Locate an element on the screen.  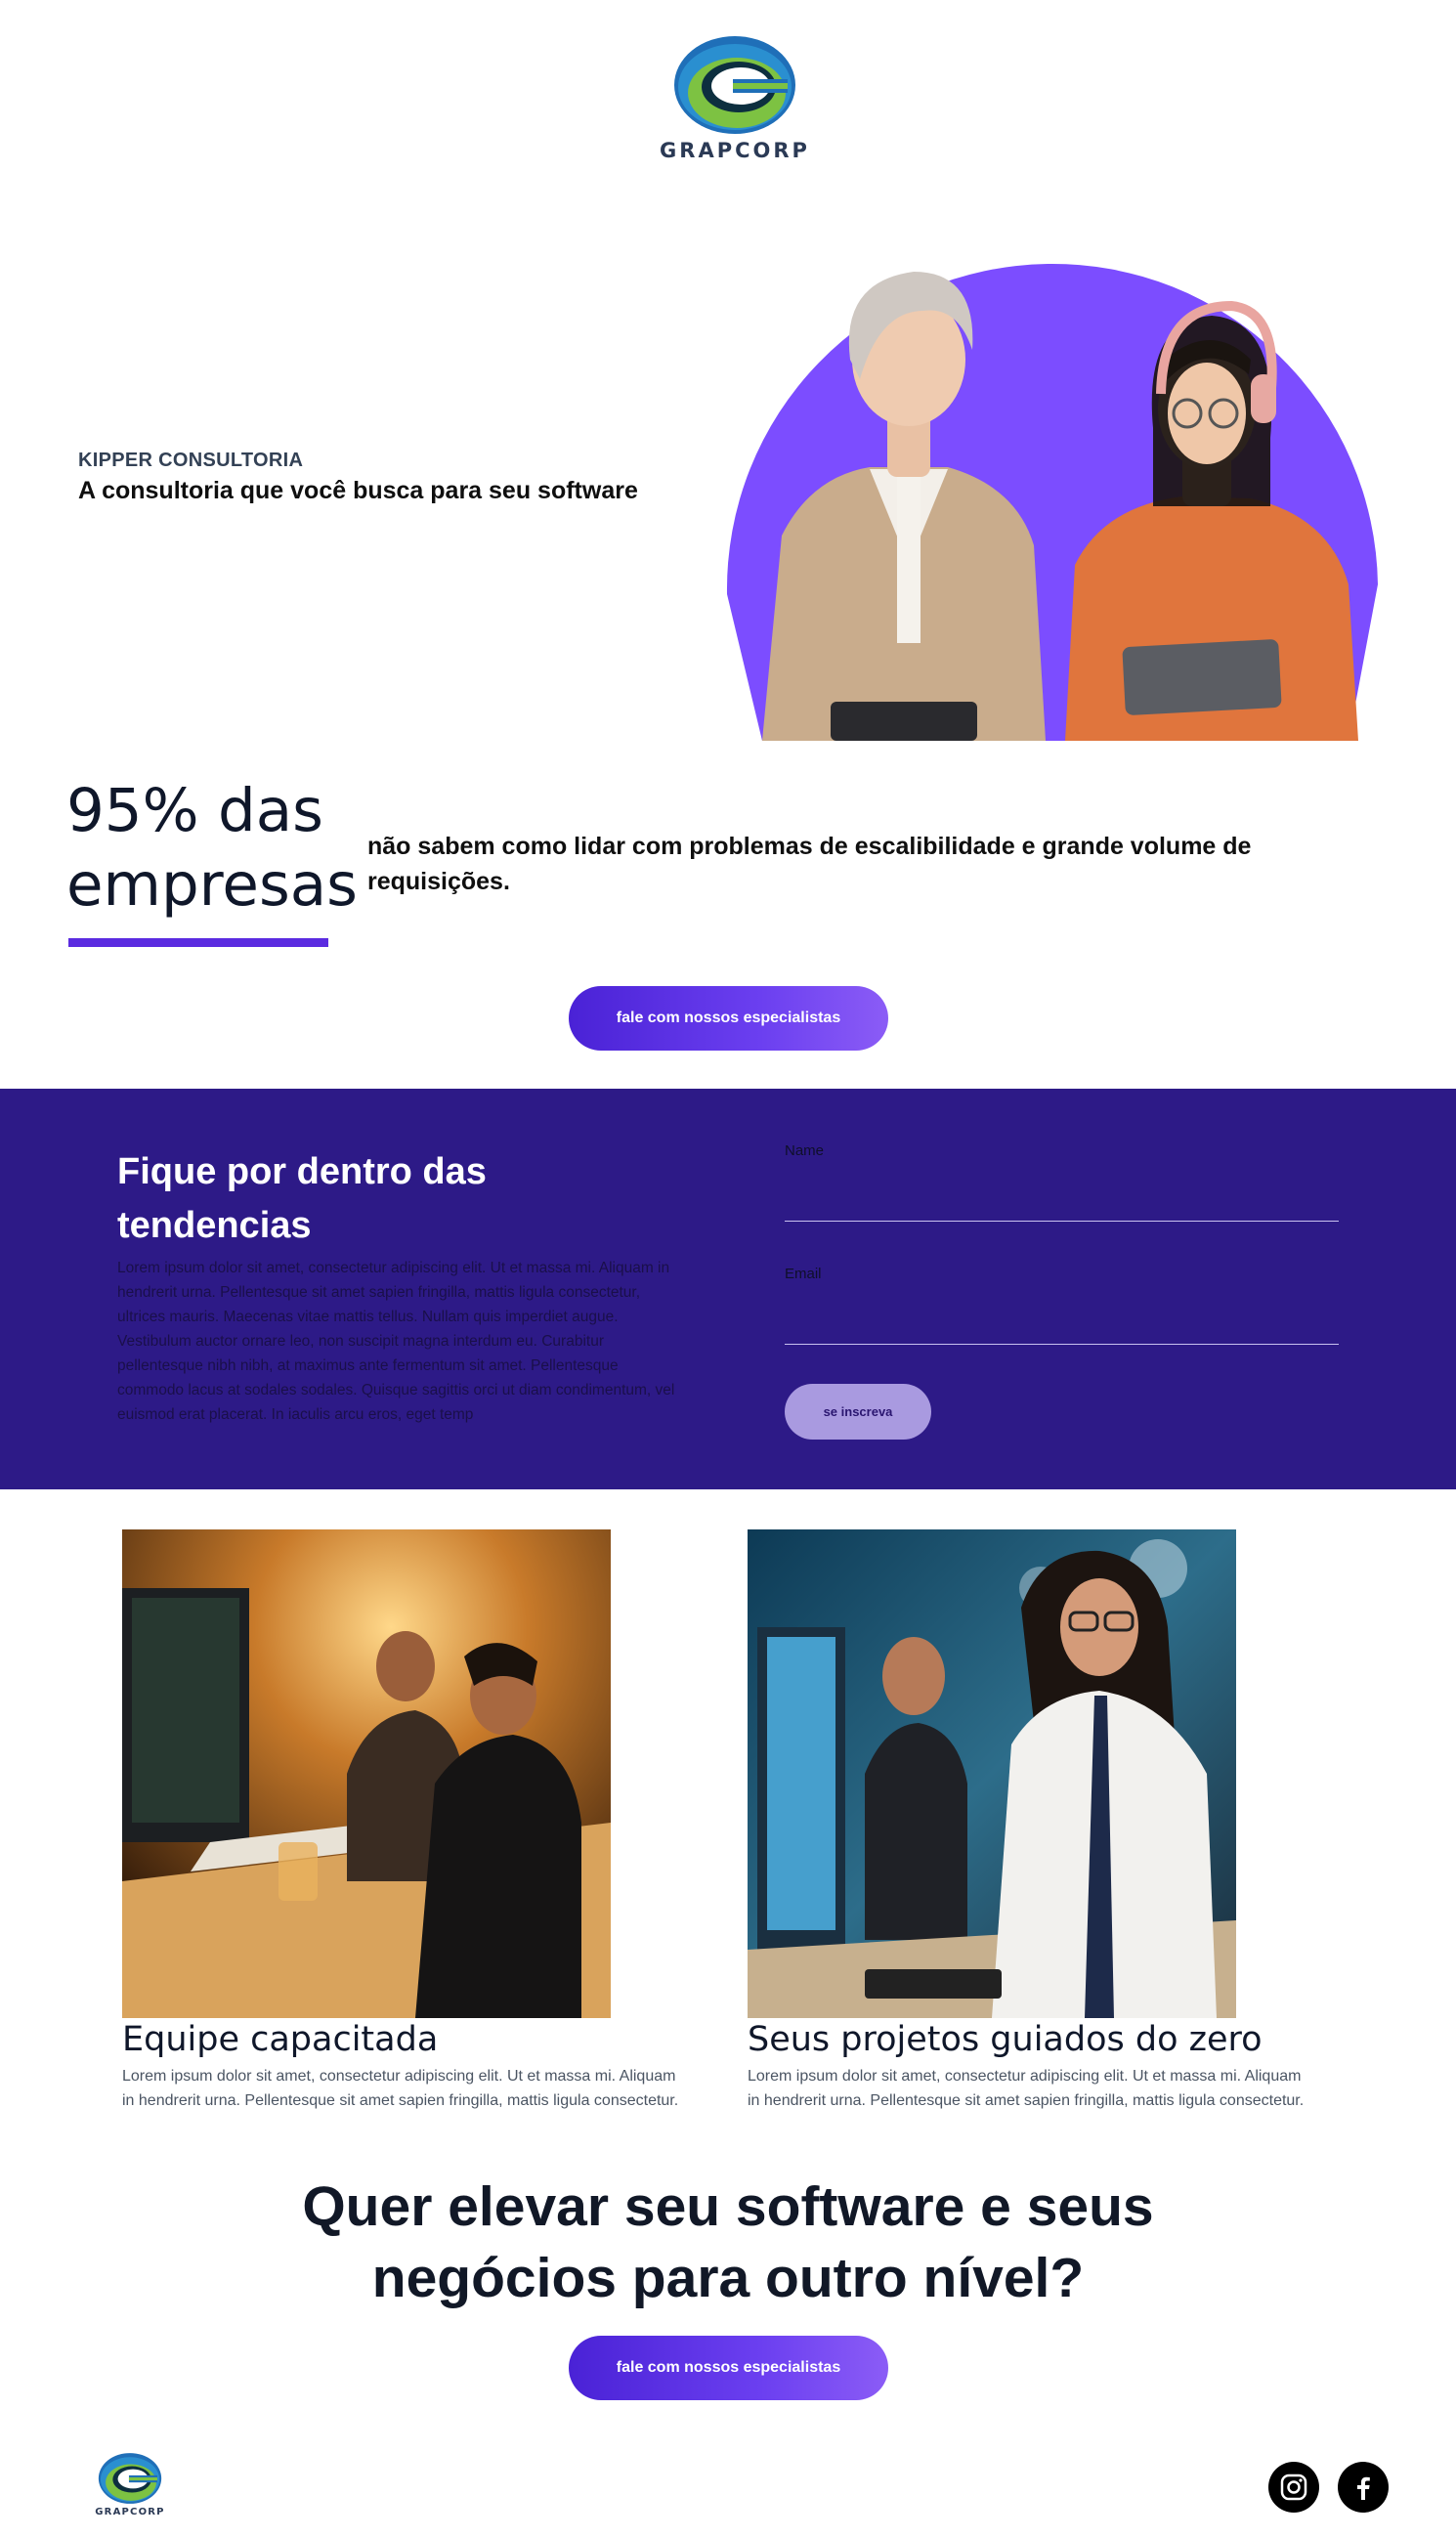
instagram-icon is located at coordinates (1293, 2487).